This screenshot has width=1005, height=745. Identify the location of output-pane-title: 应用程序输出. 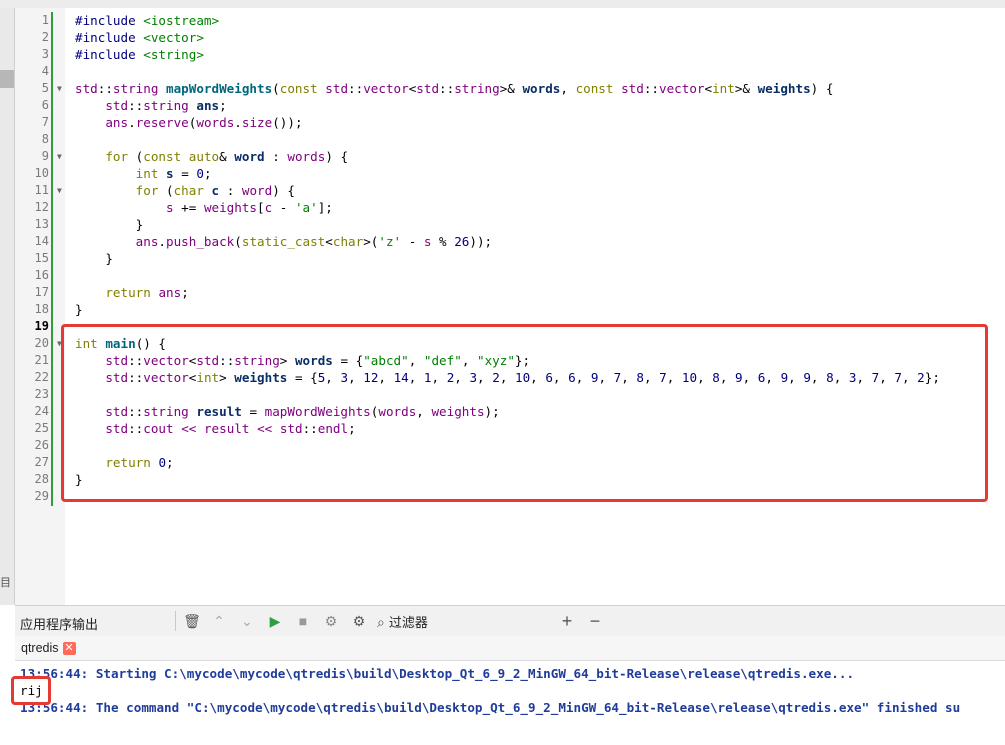
(59, 624).